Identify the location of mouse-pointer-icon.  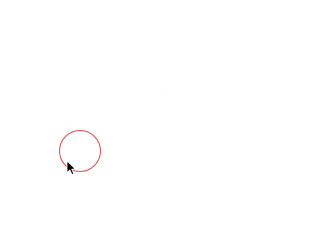
(71, 167).